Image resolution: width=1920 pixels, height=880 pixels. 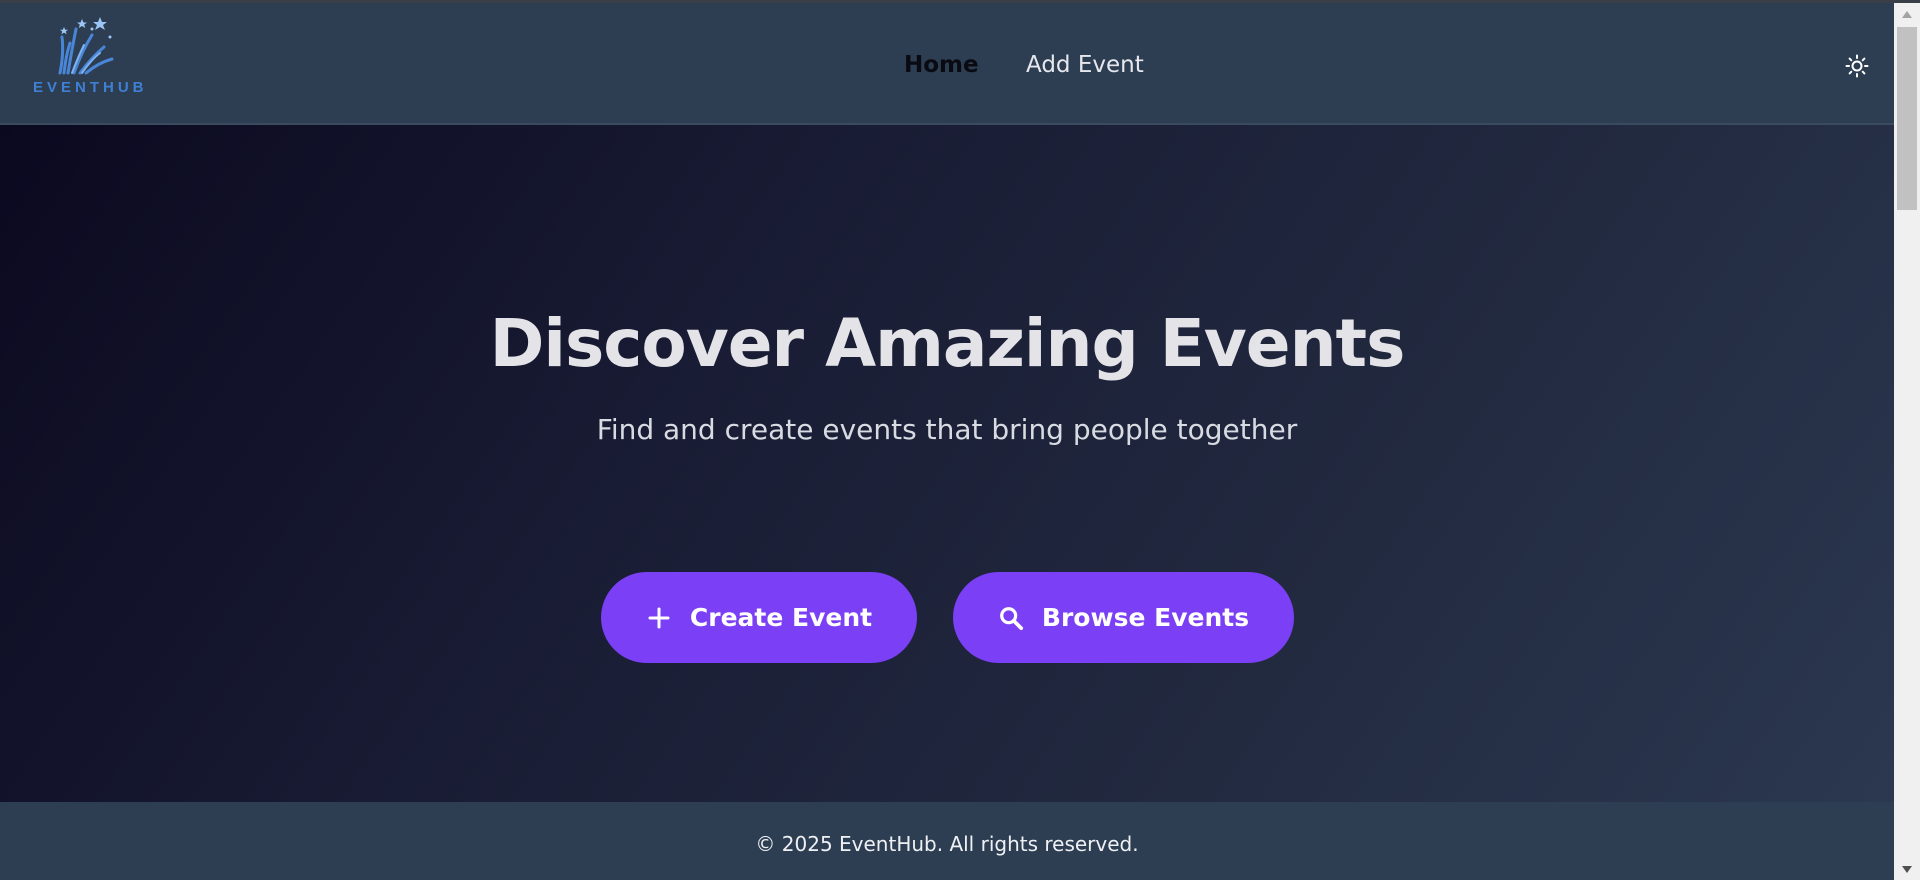 What do you see at coordinates (659, 618) in the screenshot?
I see `plus-icon` at bounding box center [659, 618].